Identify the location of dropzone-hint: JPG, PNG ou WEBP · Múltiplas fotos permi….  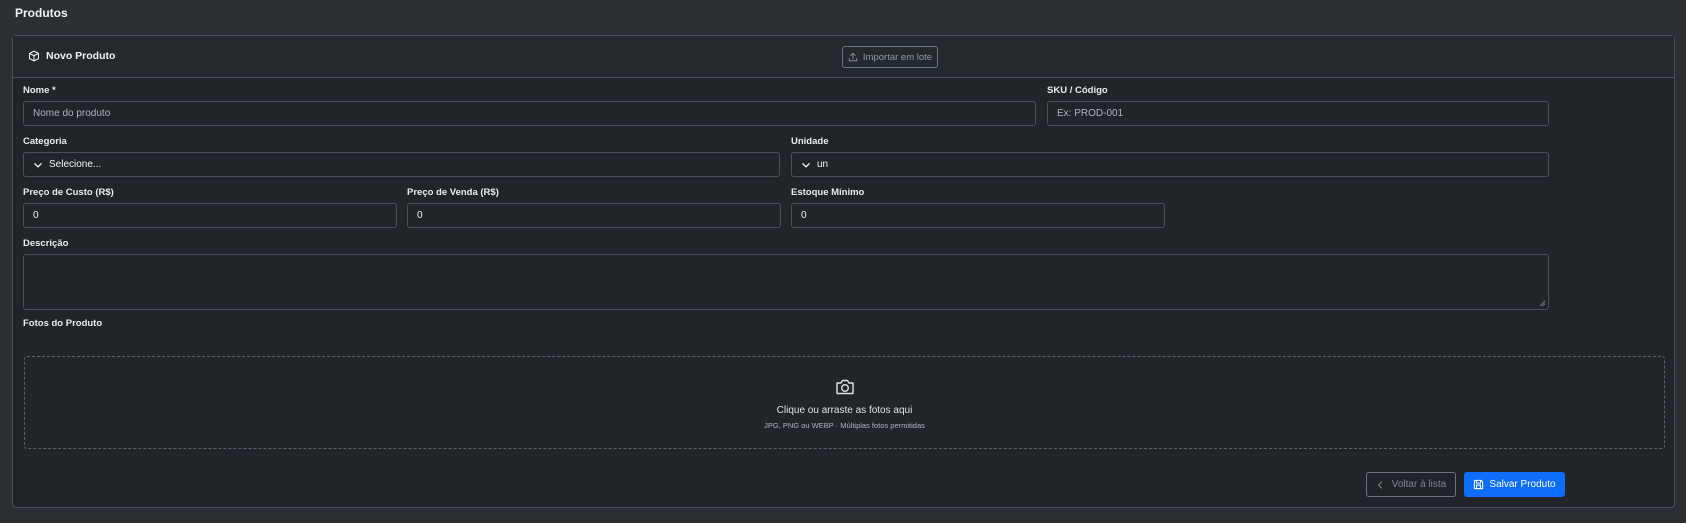
(844, 425).